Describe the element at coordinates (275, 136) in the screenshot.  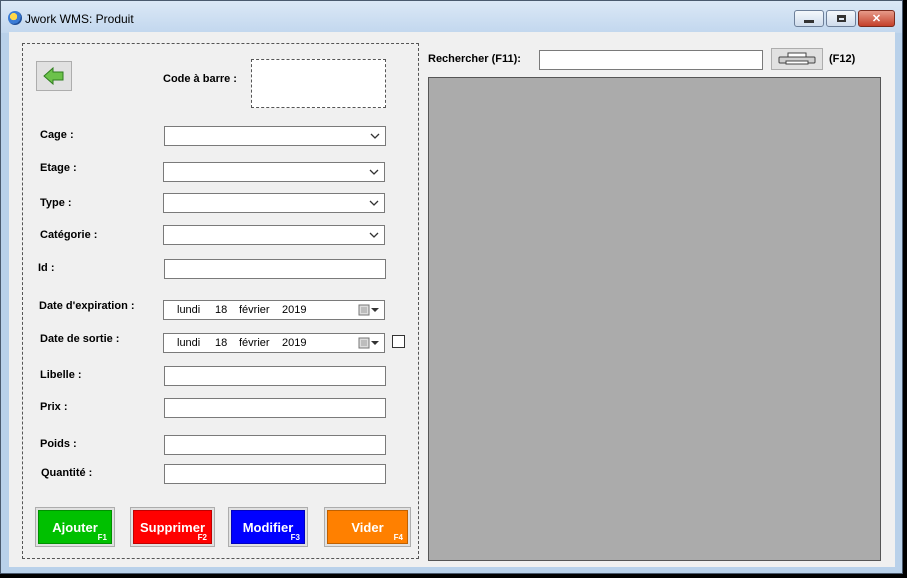
I see `cage-select` at that location.